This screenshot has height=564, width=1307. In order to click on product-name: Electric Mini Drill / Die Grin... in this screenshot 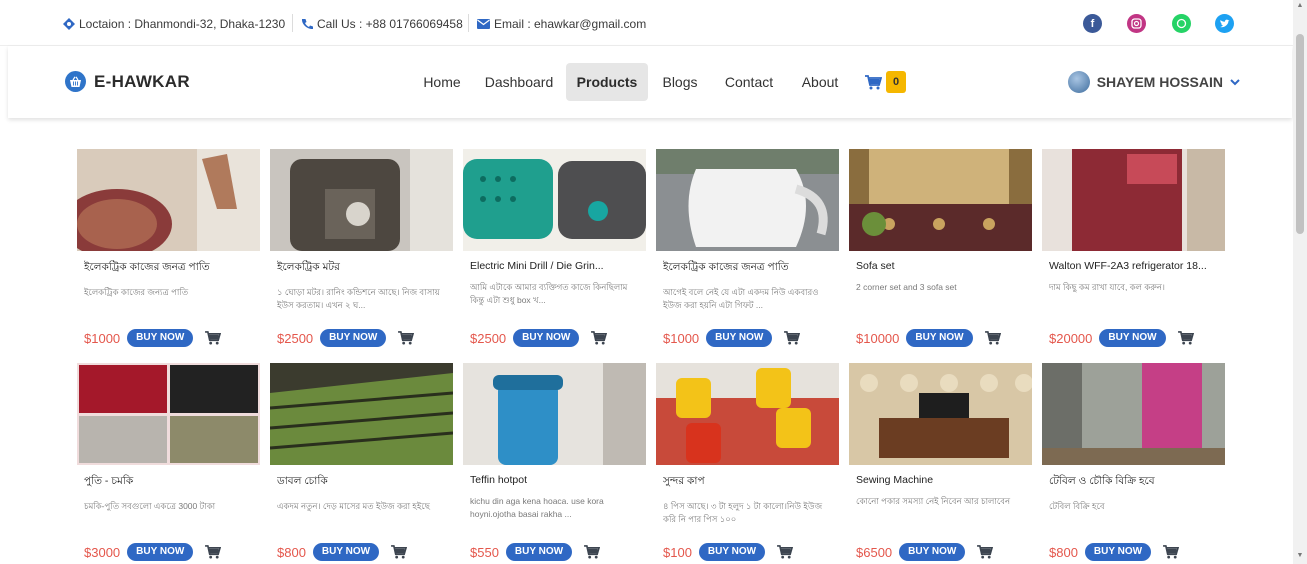, I will do `click(556, 266)`.